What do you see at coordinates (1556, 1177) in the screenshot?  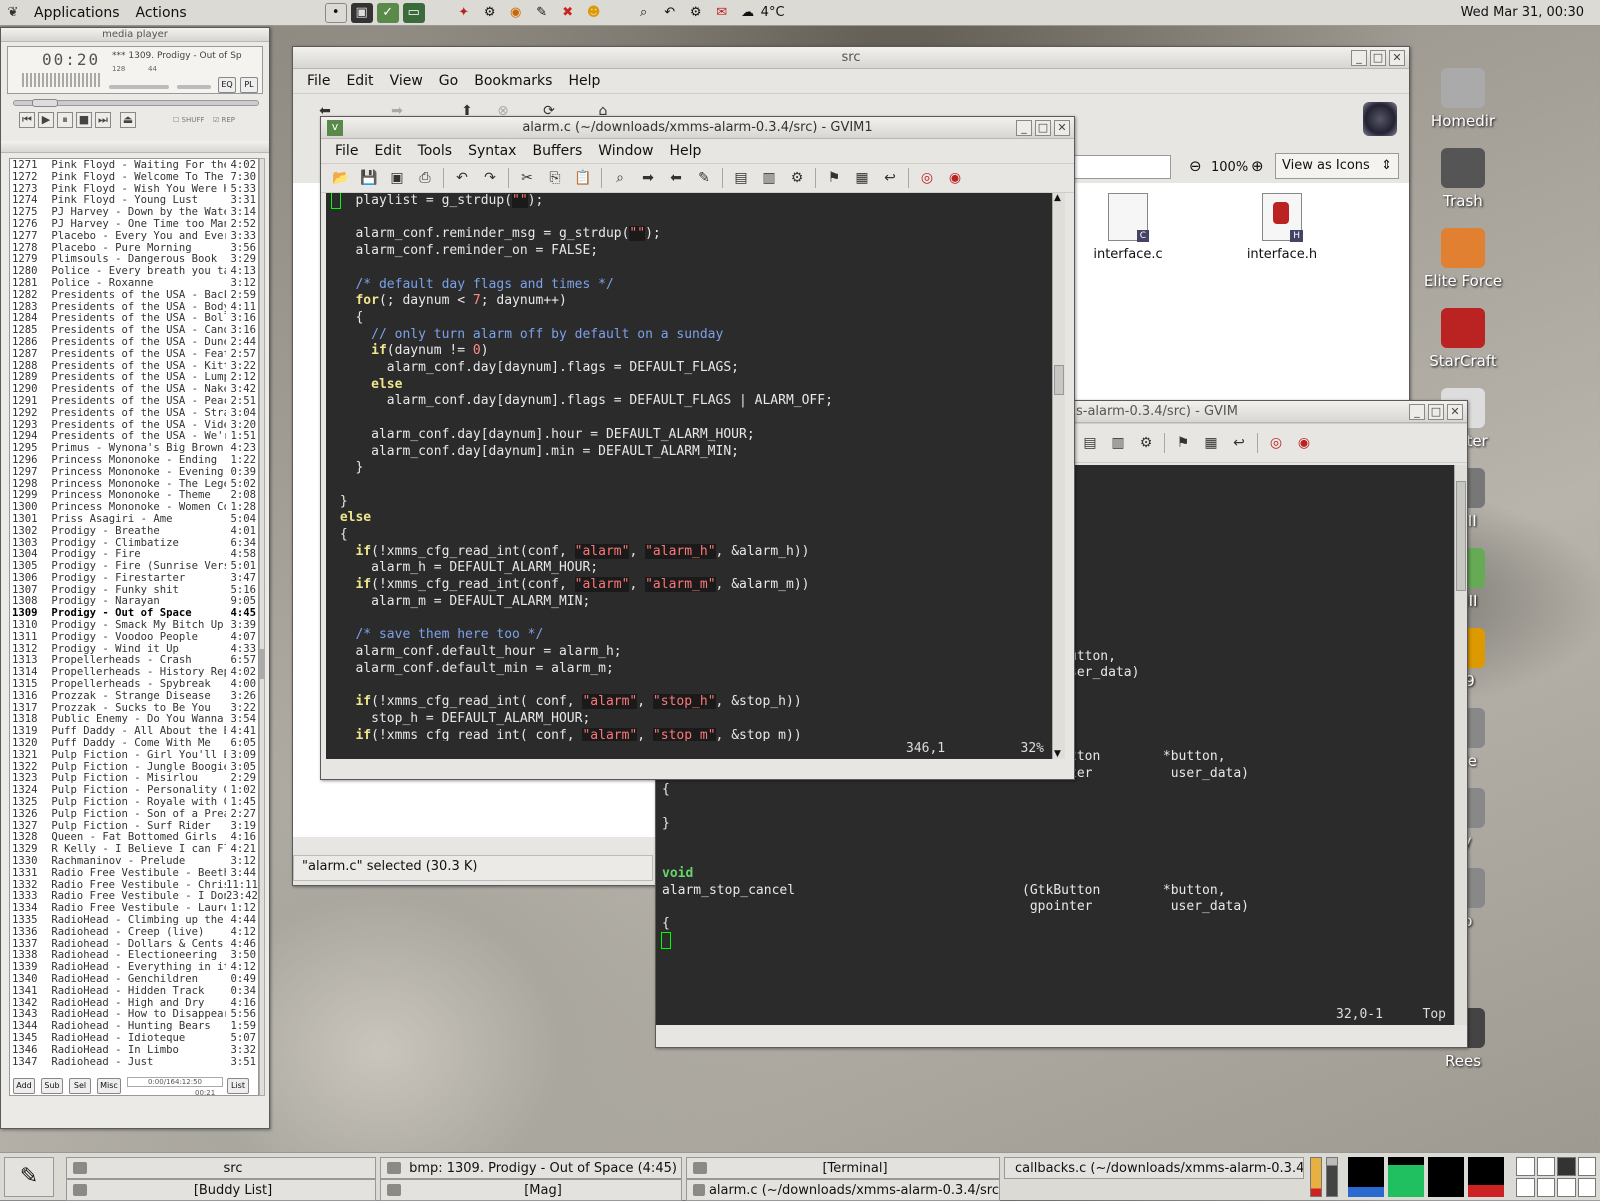 I see `workspace-switcher` at bounding box center [1556, 1177].